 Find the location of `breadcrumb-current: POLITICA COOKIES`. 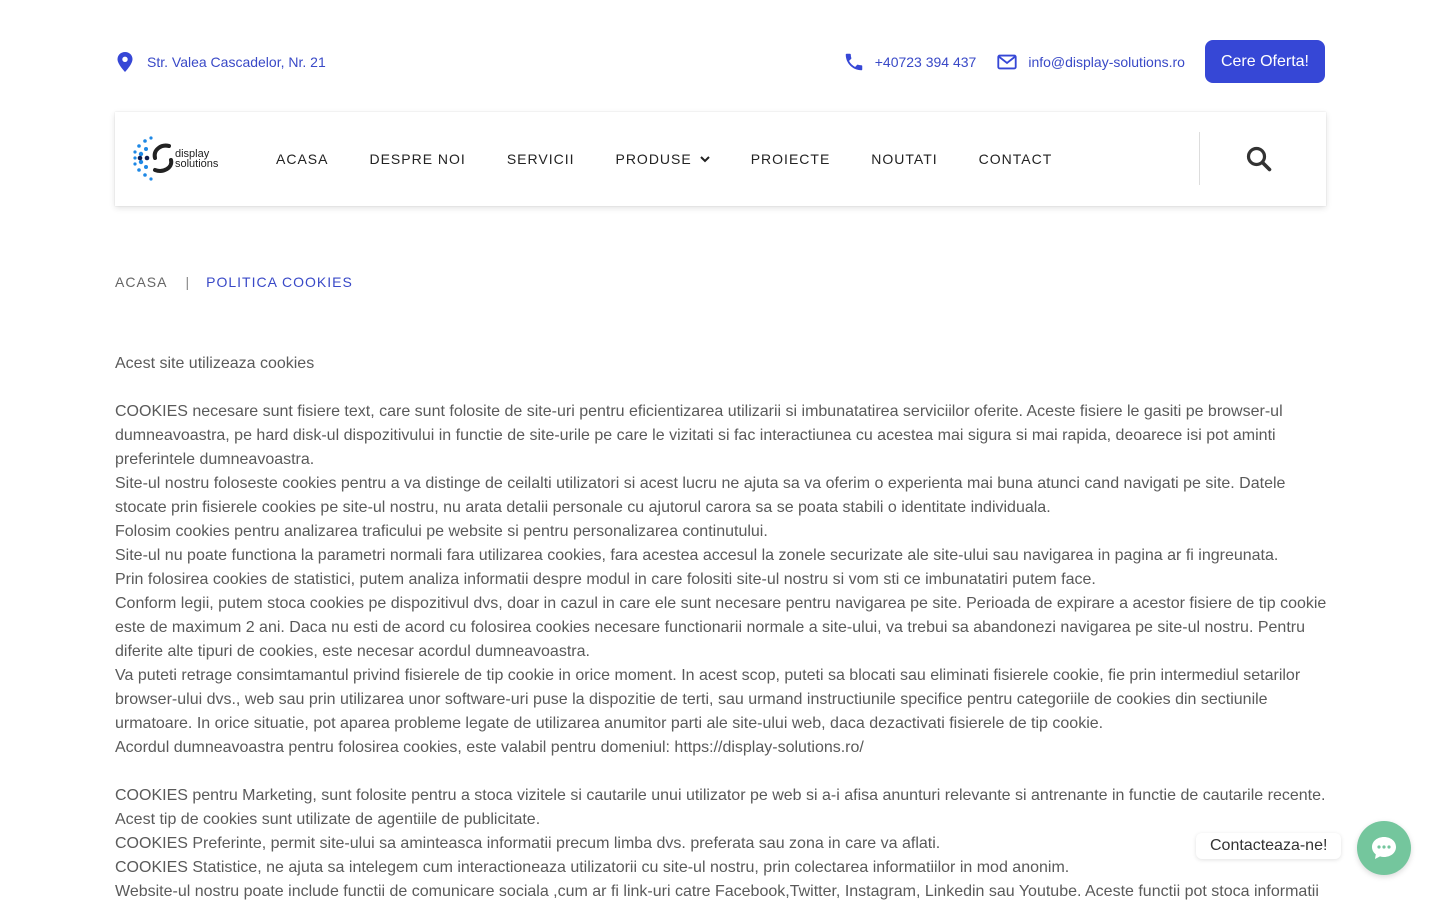

breadcrumb-current: POLITICA COOKIES is located at coordinates (279, 282).